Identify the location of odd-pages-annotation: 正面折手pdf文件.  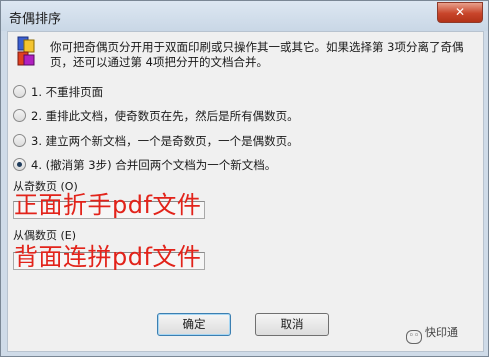
(108, 205).